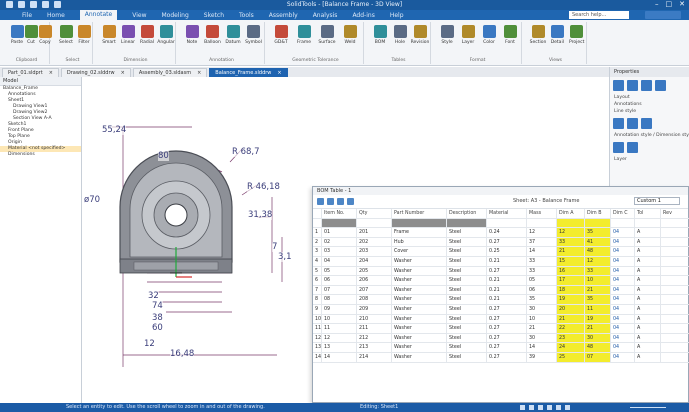 The height and width of the screenshot is (412, 689). Describe the element at coordinates (174, 15) in the screenshot. I see `menu-modeling: Modeling` at that location.